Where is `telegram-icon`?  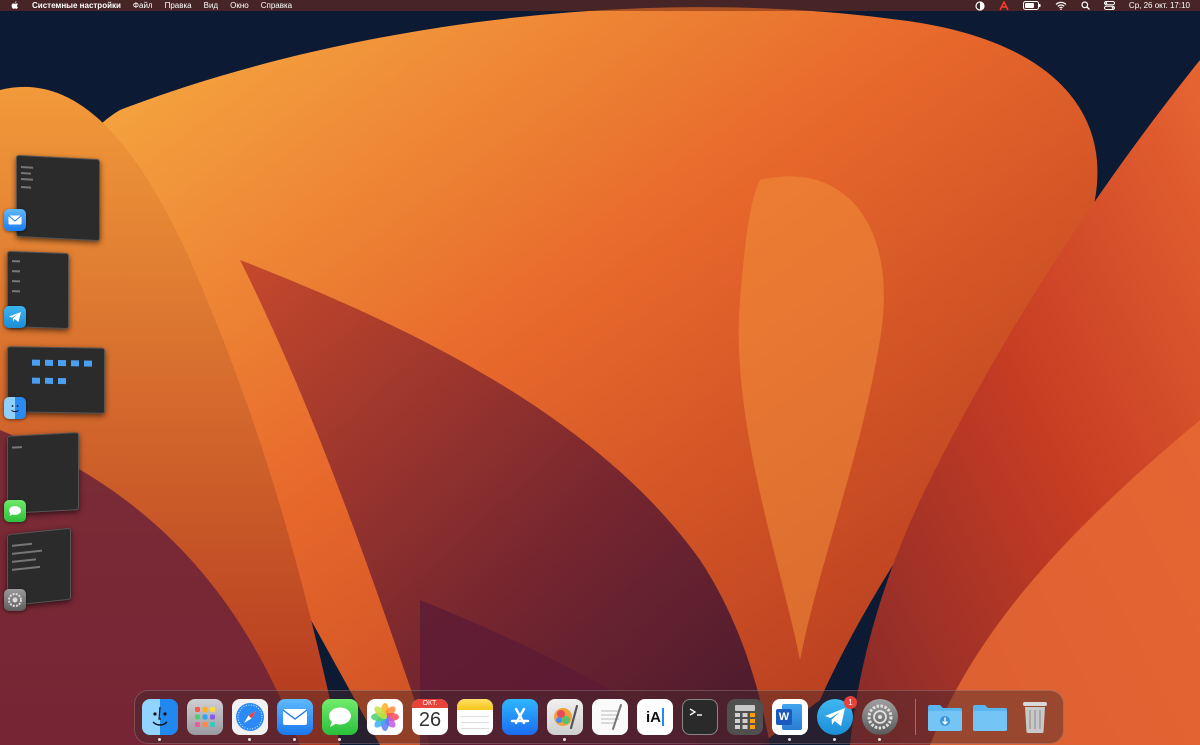 telegram-icon is located at coordinates (15, 317).